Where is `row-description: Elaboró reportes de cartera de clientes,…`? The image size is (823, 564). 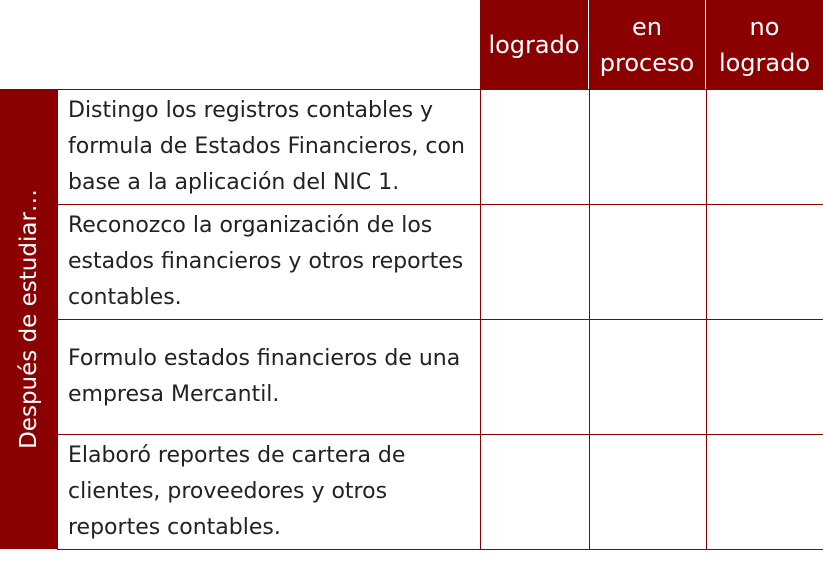 row-description: Elaboró reportes de cartera de clientes,… is located at coordinates (269, 492).